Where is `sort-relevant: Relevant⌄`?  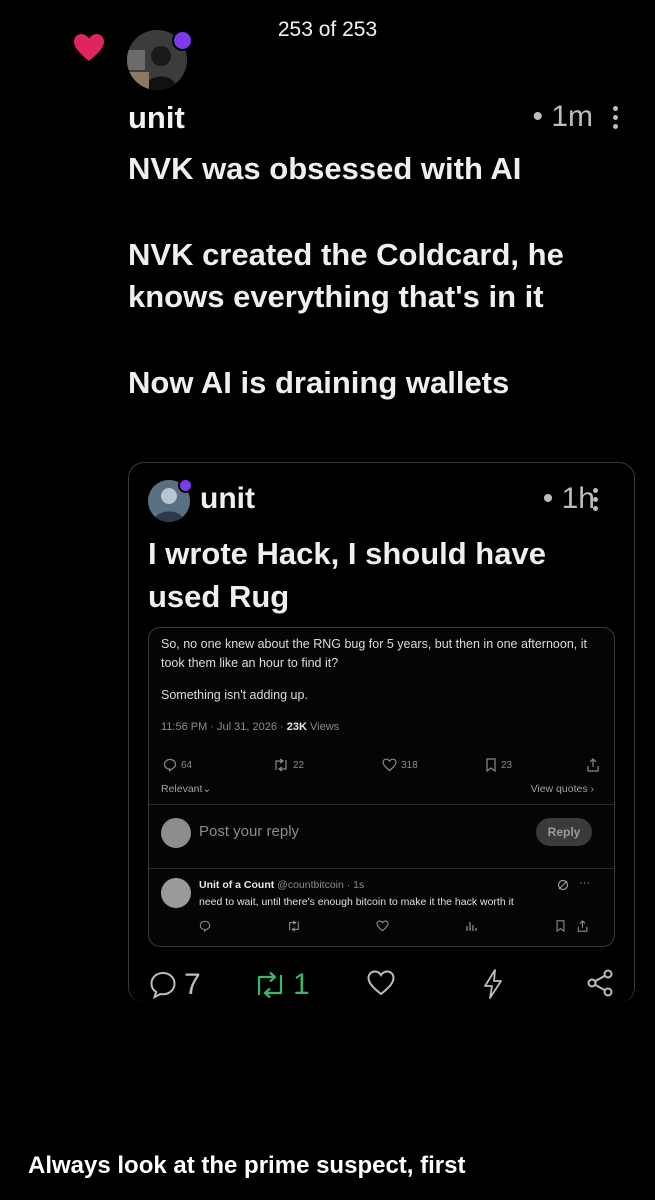 sort-relevant: Relevant⌄ is located at coordinates (186, 789).